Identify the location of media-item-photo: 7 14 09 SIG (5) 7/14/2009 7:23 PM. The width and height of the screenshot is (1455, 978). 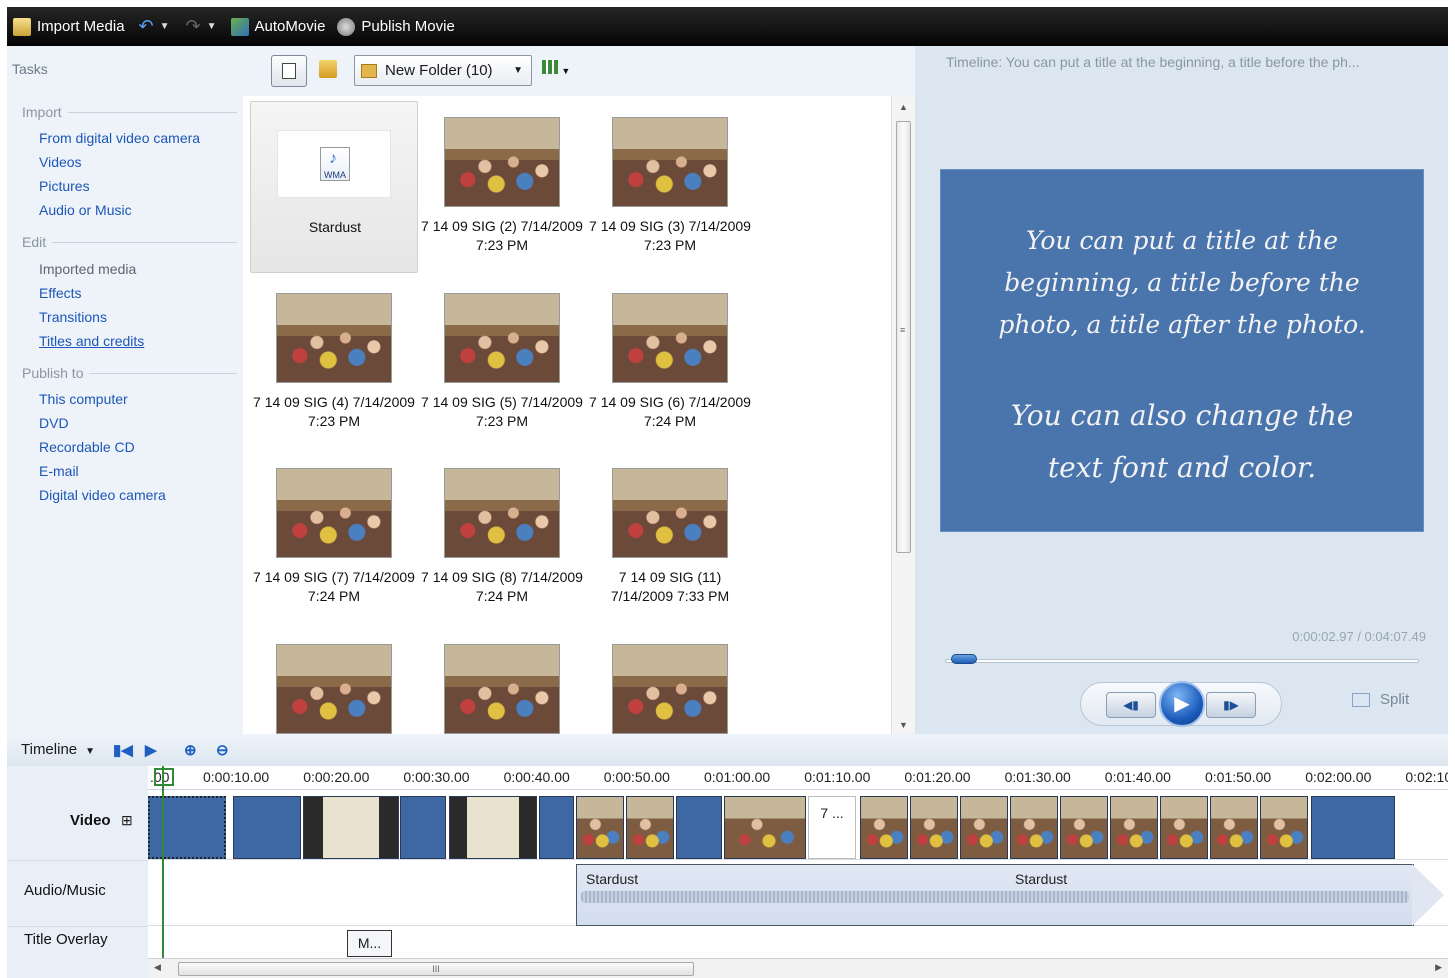
(502, 363).